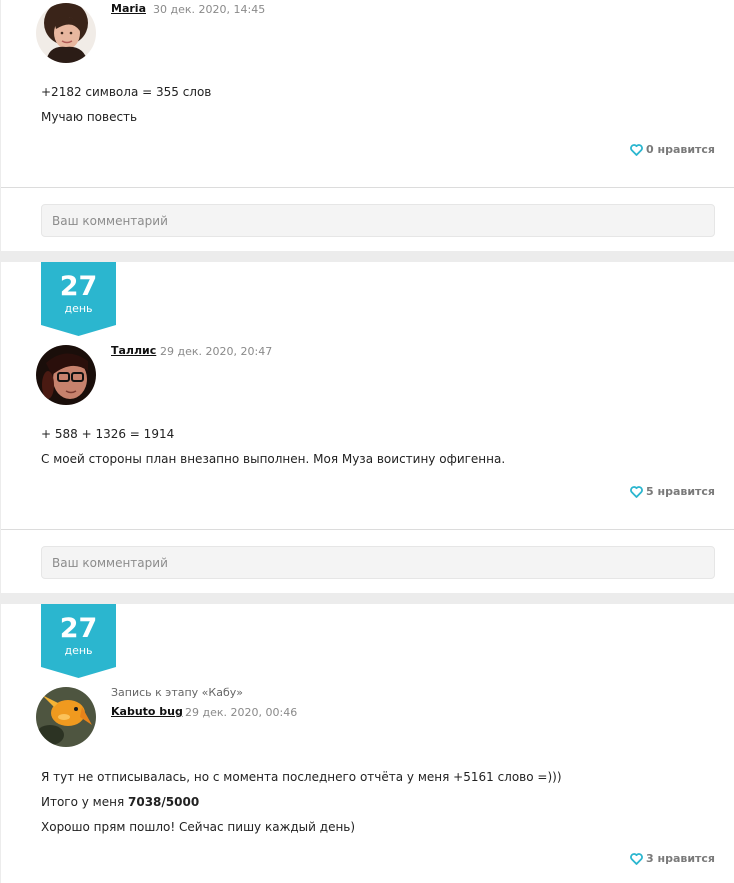 Image resolution: width=734 pixels, height=883 pixels. I want to click on like-count: 0 нравится, so click(680, 149).